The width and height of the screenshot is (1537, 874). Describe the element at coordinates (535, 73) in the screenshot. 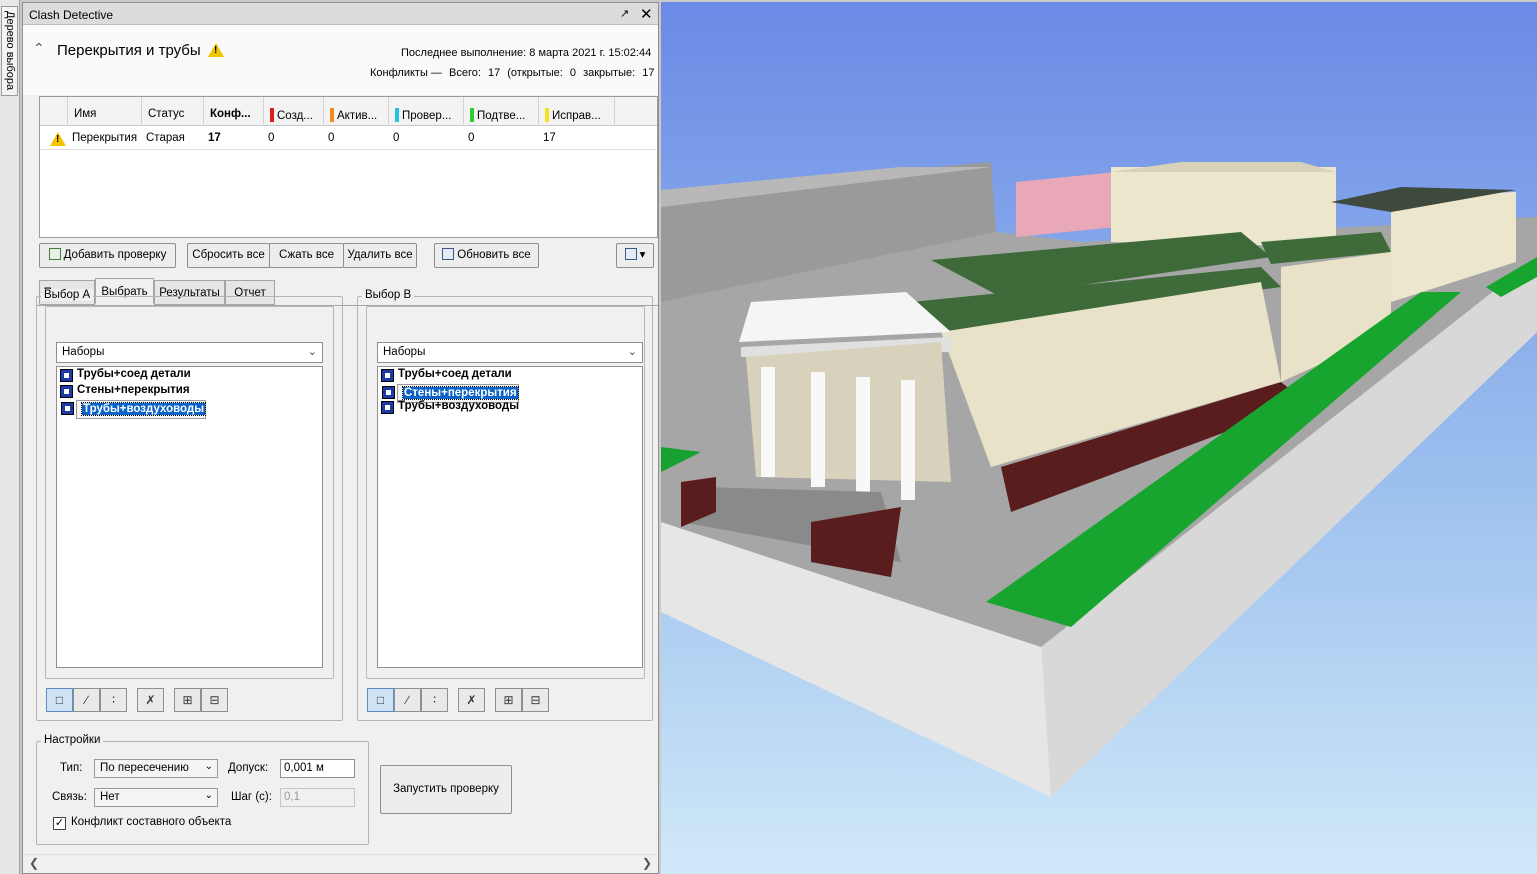

I see `open-label: (открытые:` at that location.